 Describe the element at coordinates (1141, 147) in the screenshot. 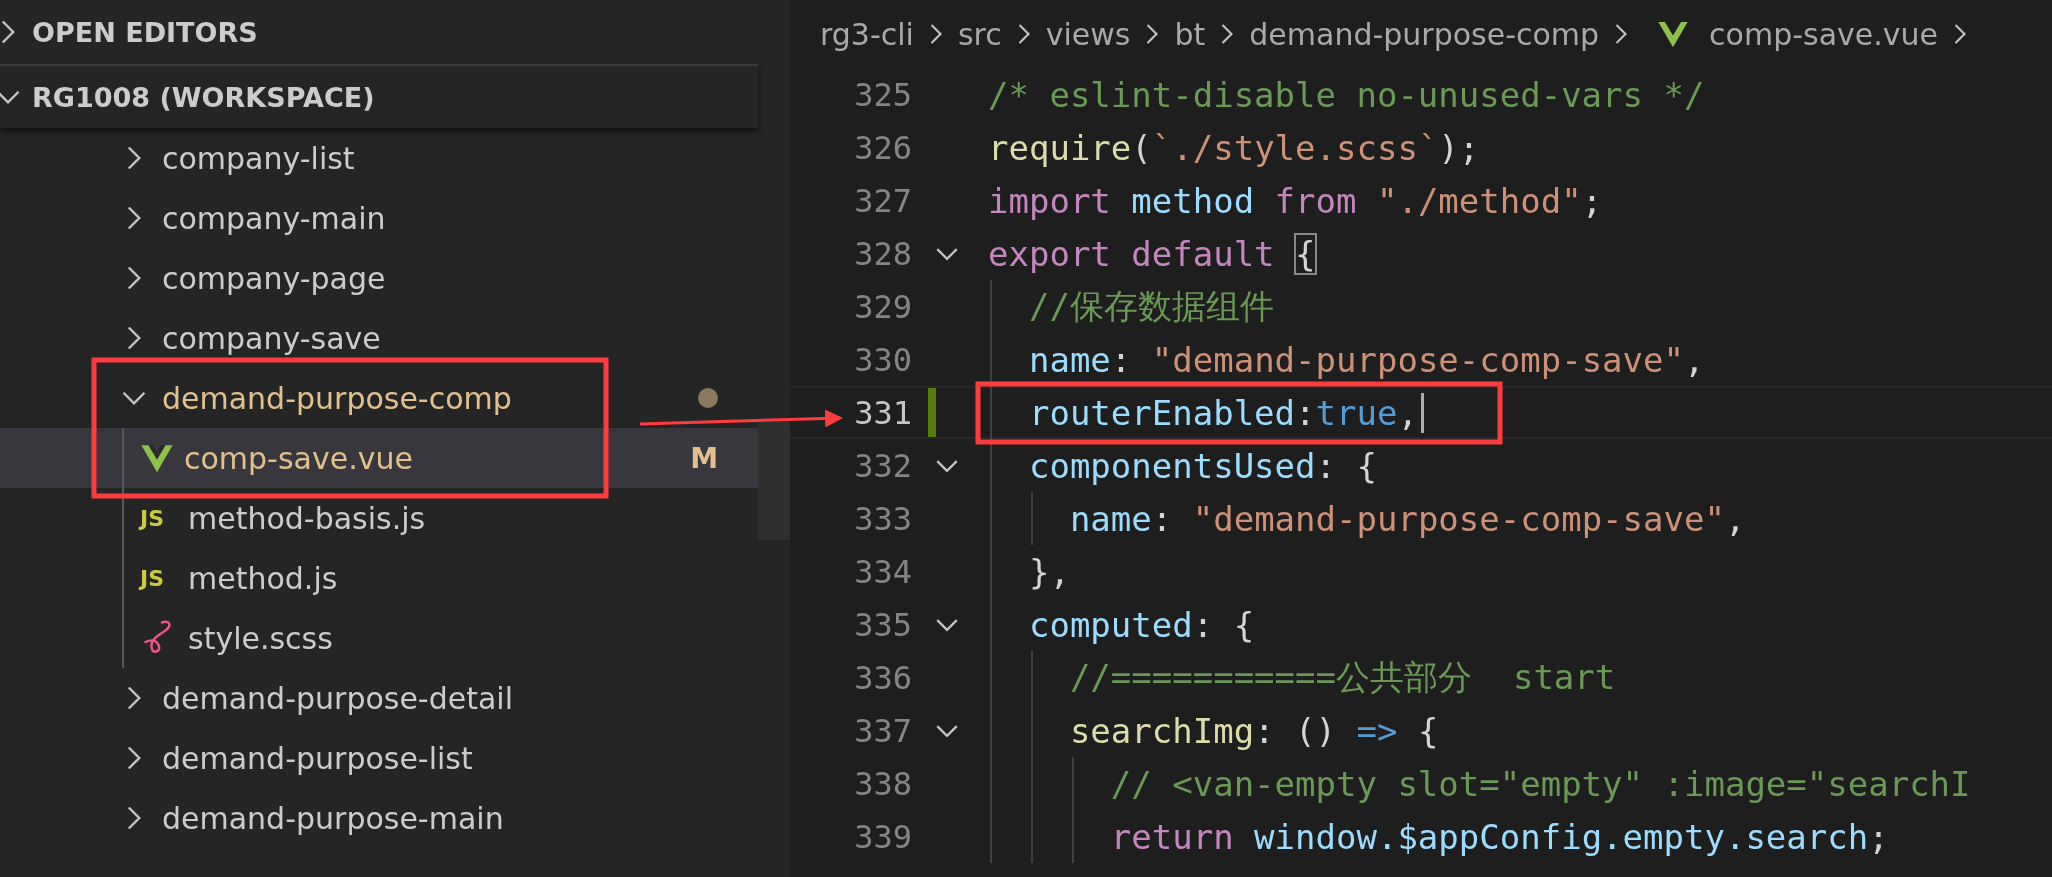

I see `code-token: (` at that location.